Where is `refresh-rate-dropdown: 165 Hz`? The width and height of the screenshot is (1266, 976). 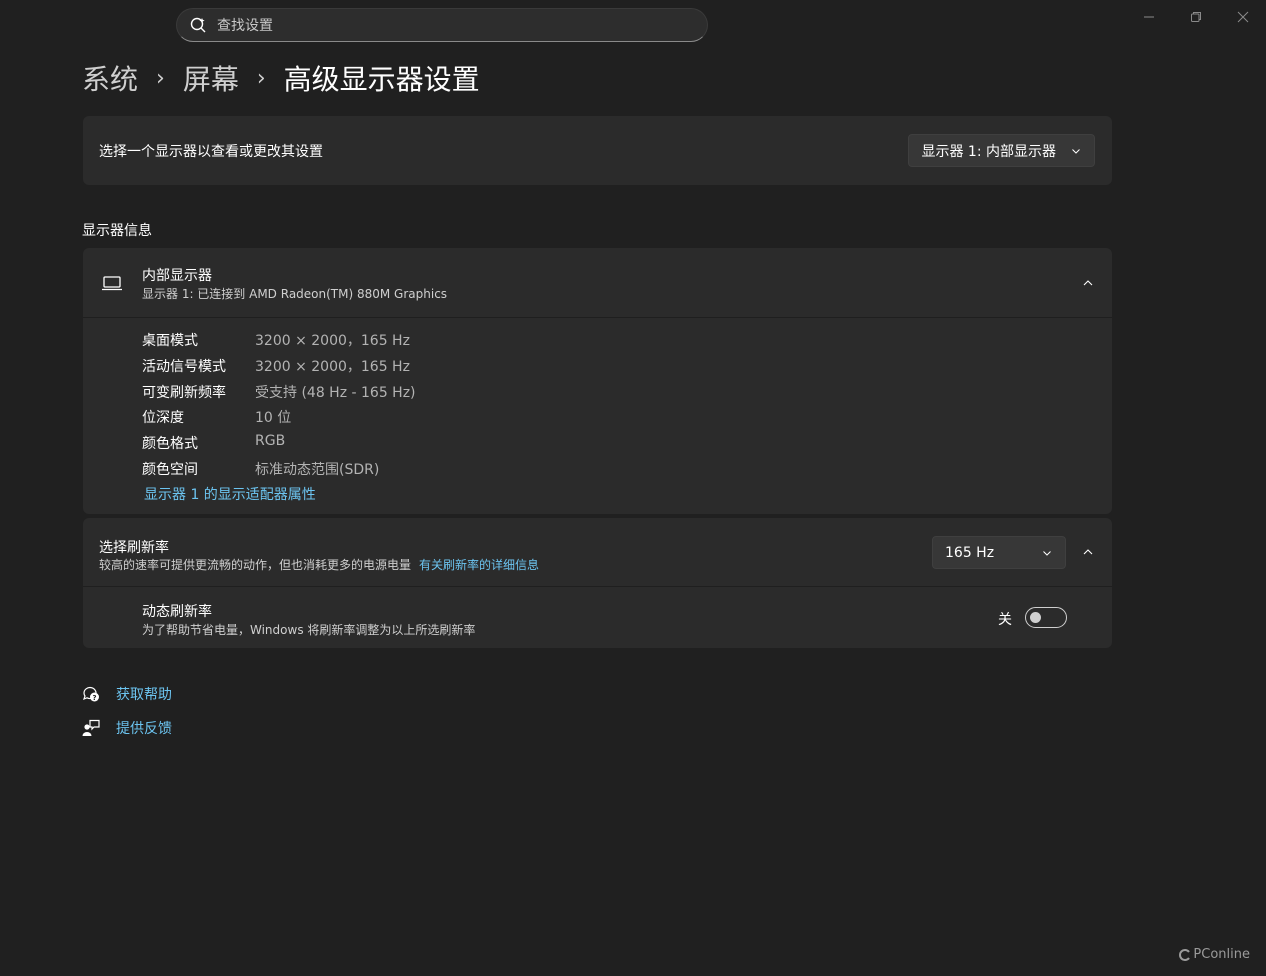 refresh-rate-dropdown: 165 Hz is located at coordinates (999, 552).